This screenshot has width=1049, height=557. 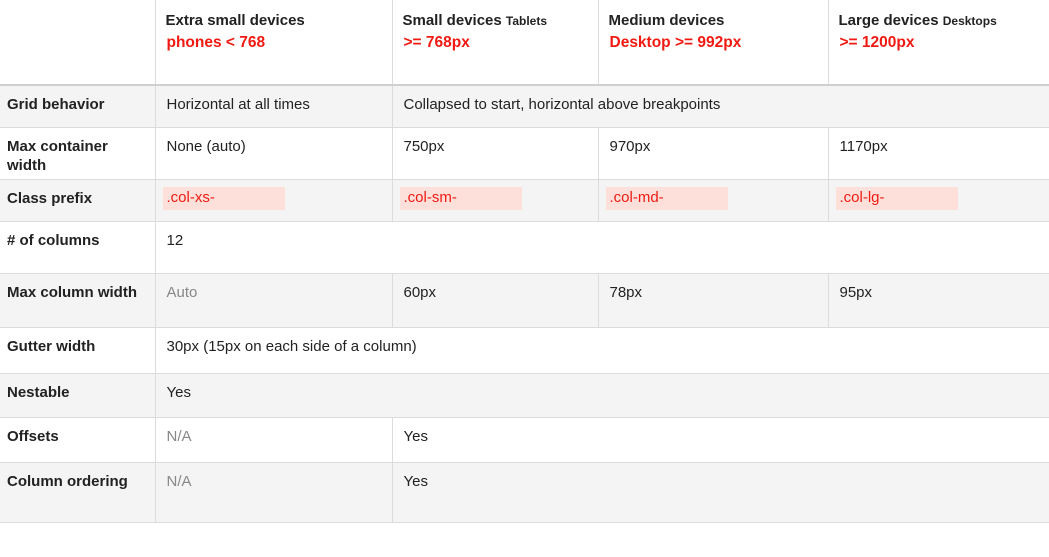 What do you see at coordinates (78, 300) in the screenshot?
I see `row-label-max-column: Max column width` at bounding box center [78, 300].